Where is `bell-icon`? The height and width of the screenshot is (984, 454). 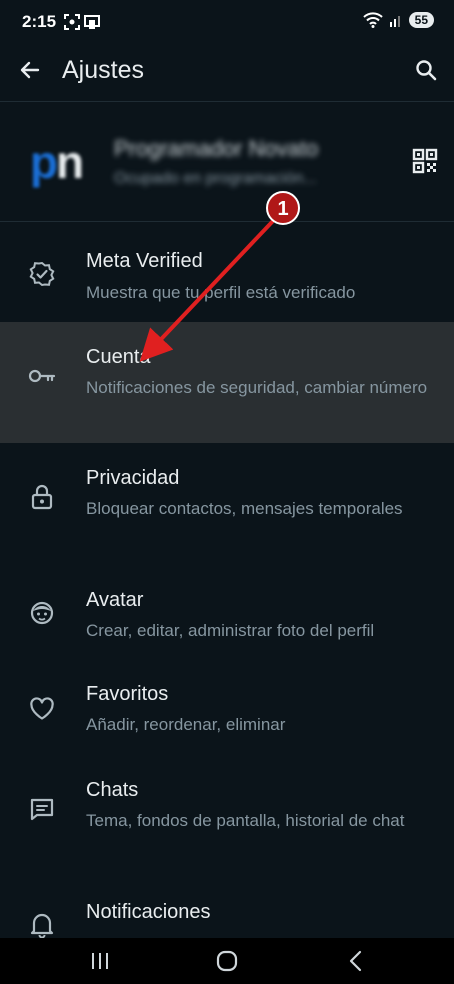 bell-icon is located at coordinates (42, 924).